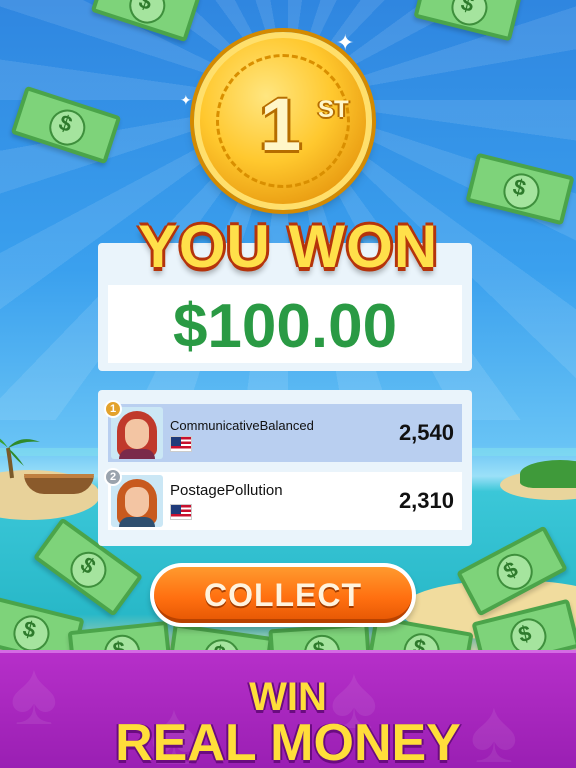 This screenshot has height=768, width=576. I want to click on player-score: 2,540, so click(426, 432).